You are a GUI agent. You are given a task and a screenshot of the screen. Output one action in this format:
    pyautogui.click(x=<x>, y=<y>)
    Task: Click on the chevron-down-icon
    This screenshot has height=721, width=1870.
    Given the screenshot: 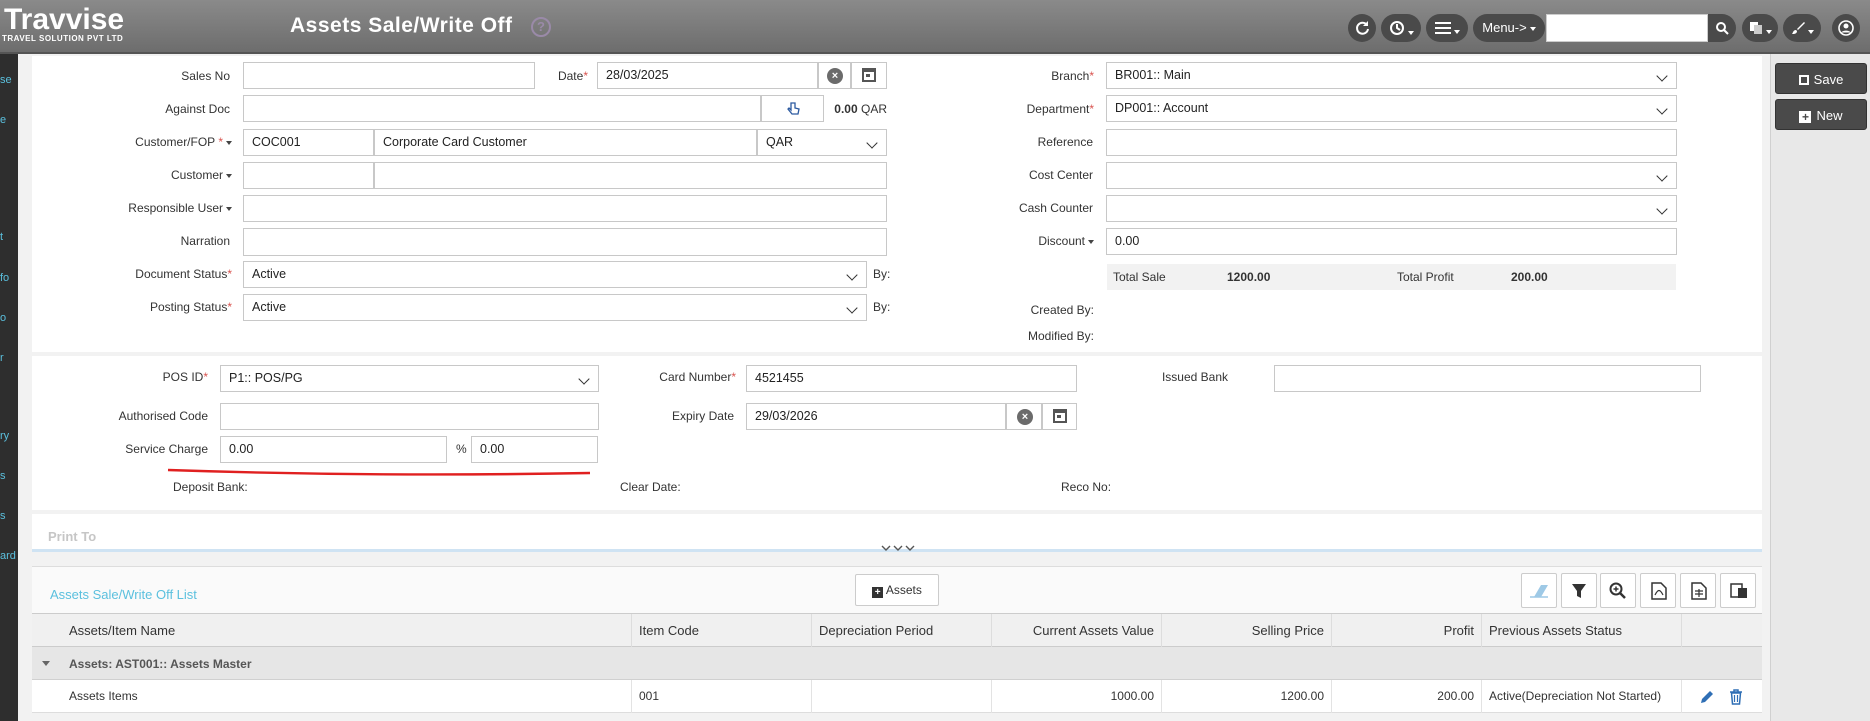 What is the action you would take?
    pyautogui.click(x=852, y=308)
    